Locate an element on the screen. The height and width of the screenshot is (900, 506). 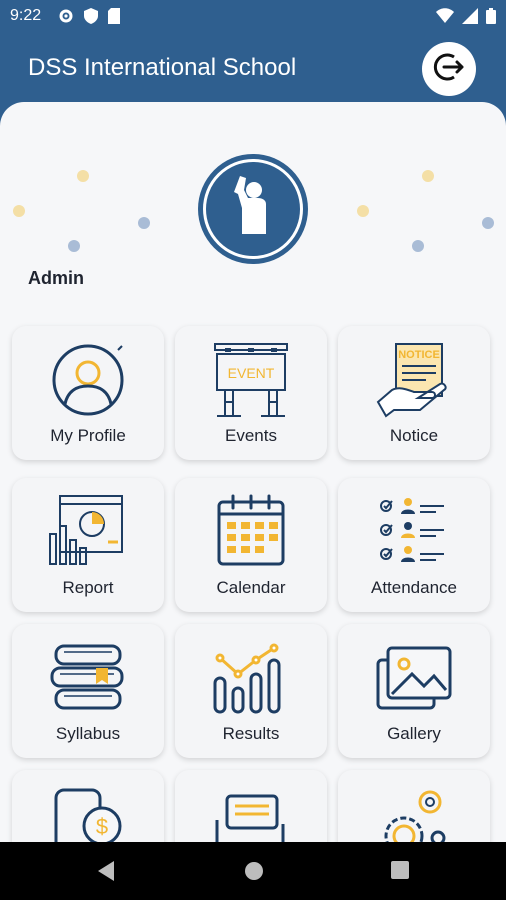
results-chart-icon is located at coordinates (251, 678).